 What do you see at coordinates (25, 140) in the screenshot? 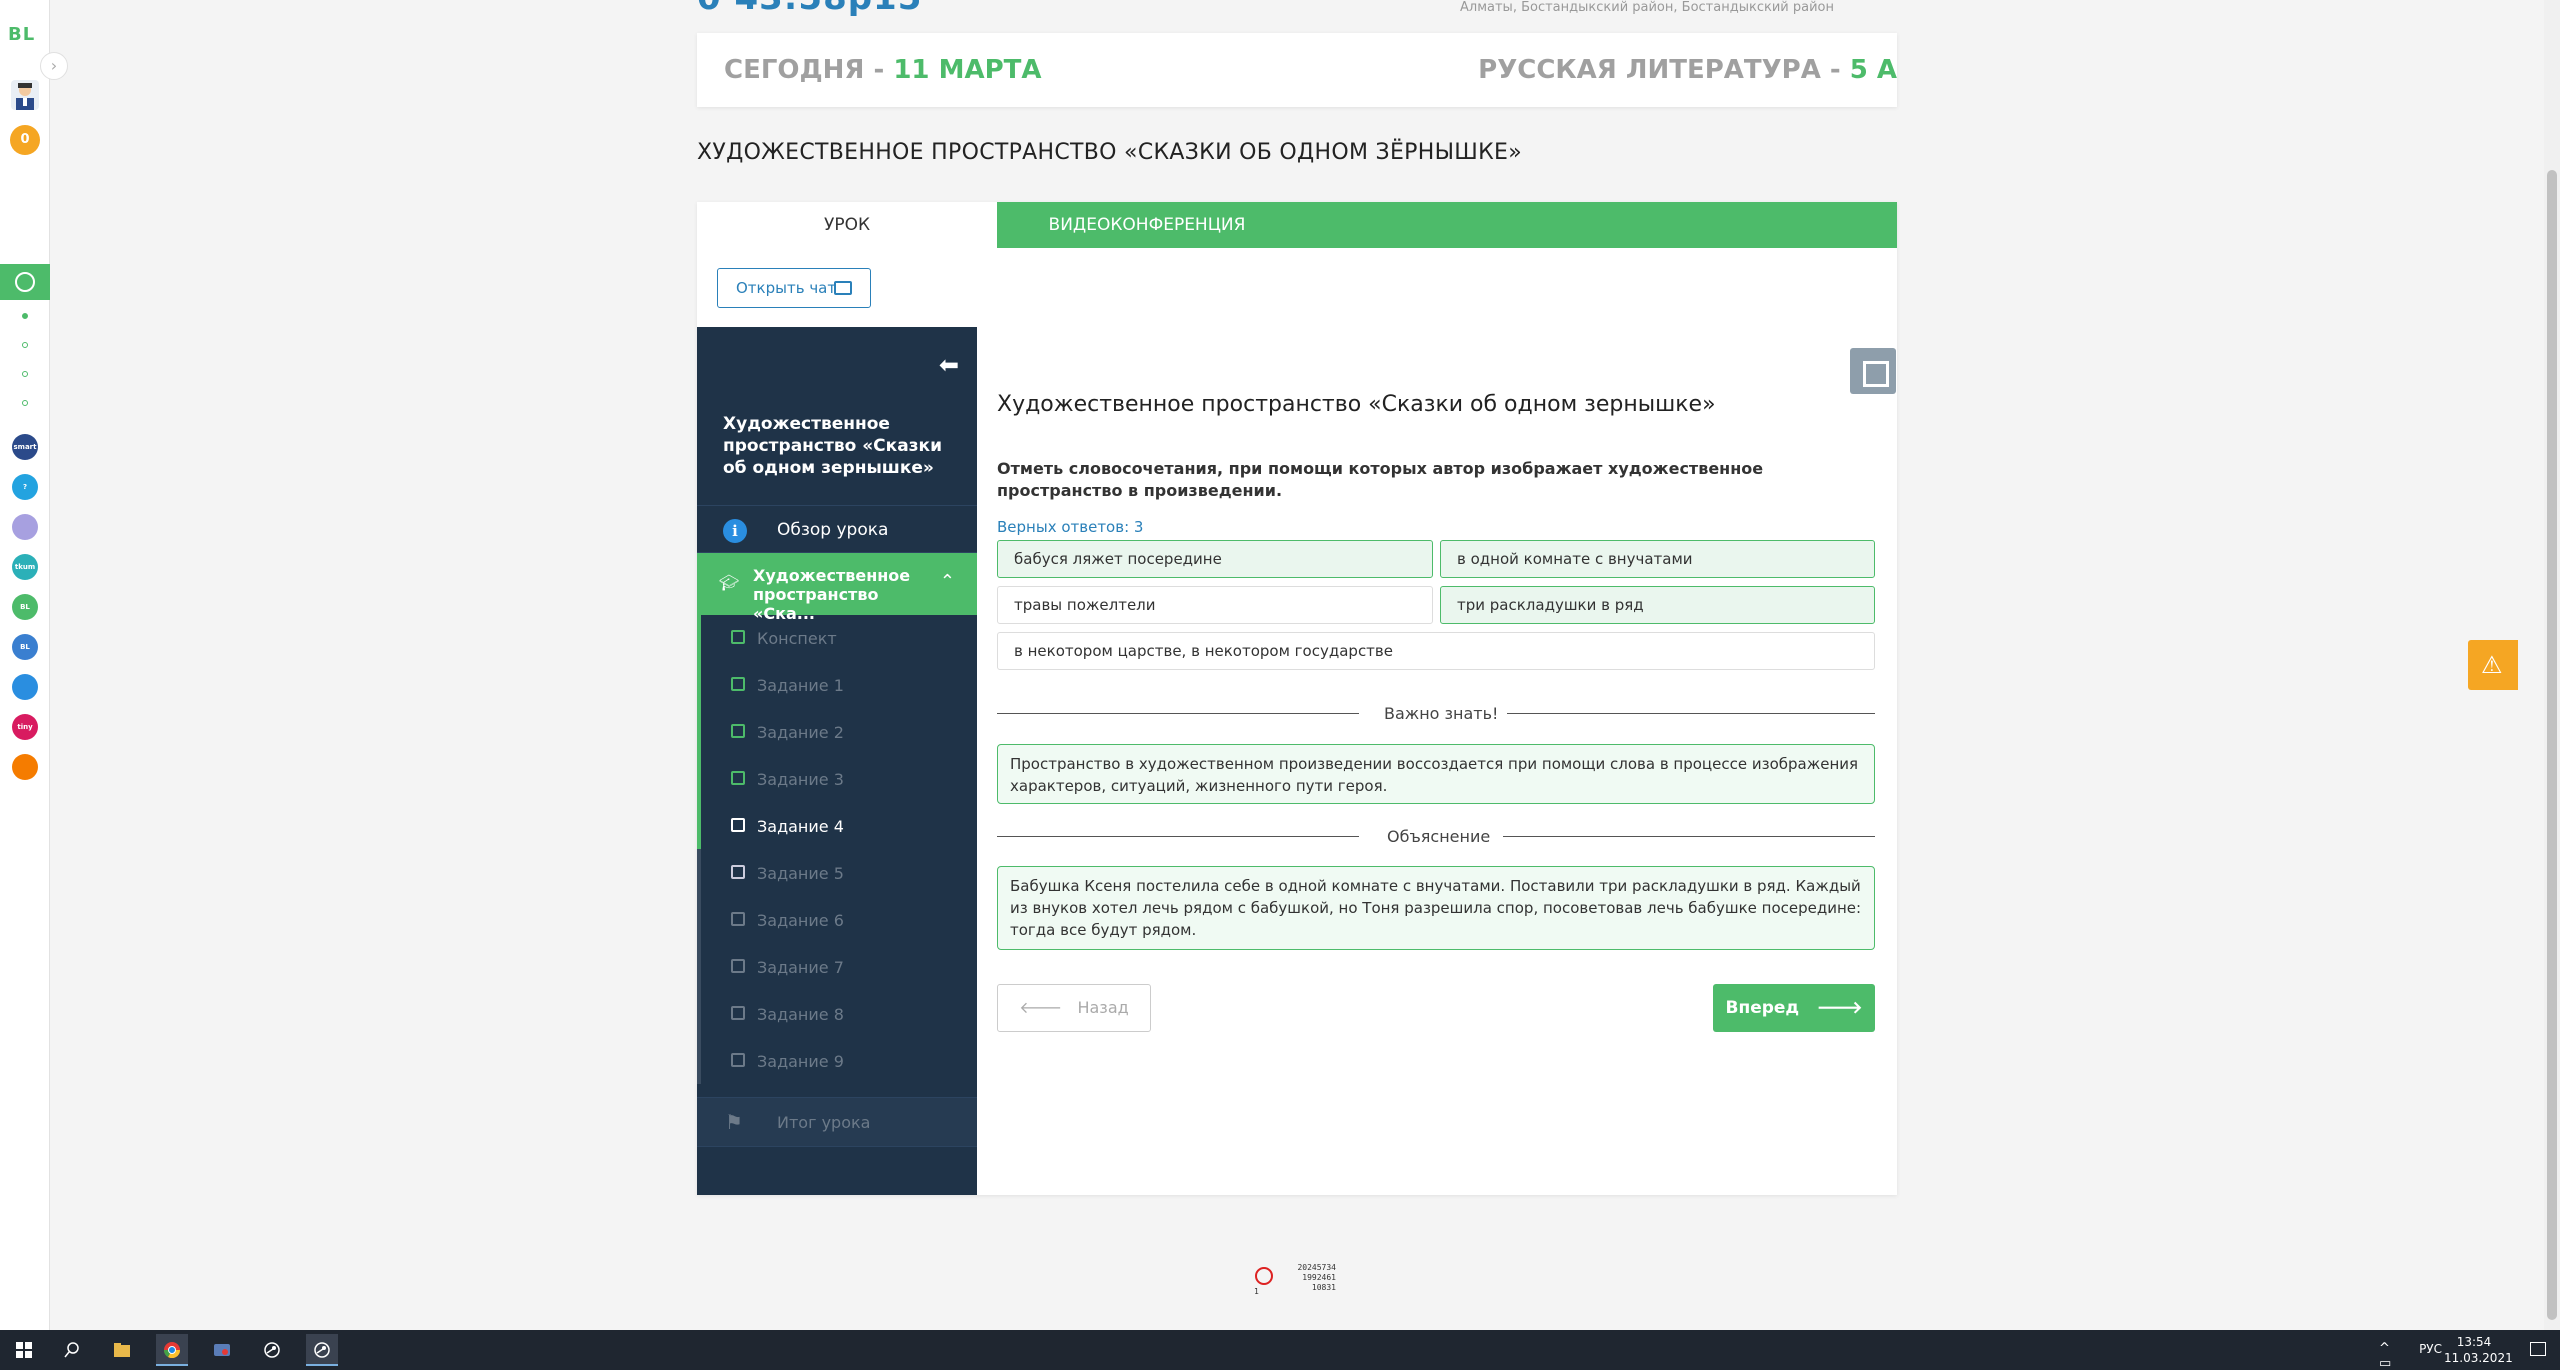
I see `coins-badge: 0` at bounding box center [25, 140].